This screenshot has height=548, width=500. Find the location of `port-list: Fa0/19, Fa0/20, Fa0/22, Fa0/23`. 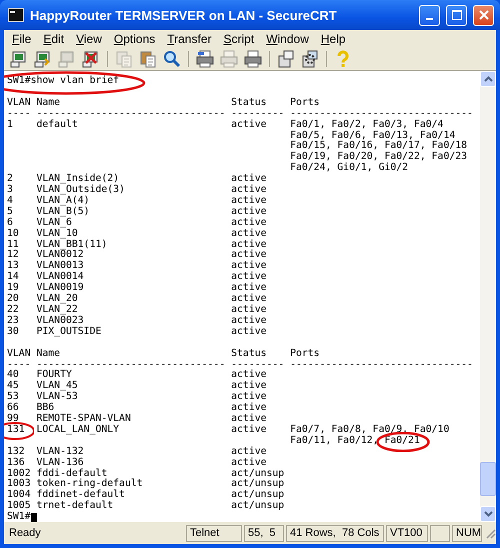

port-list: Fa0/19, Fa0/20, Fa0/22, Fa0/23 is located at coordinates (379, 158).